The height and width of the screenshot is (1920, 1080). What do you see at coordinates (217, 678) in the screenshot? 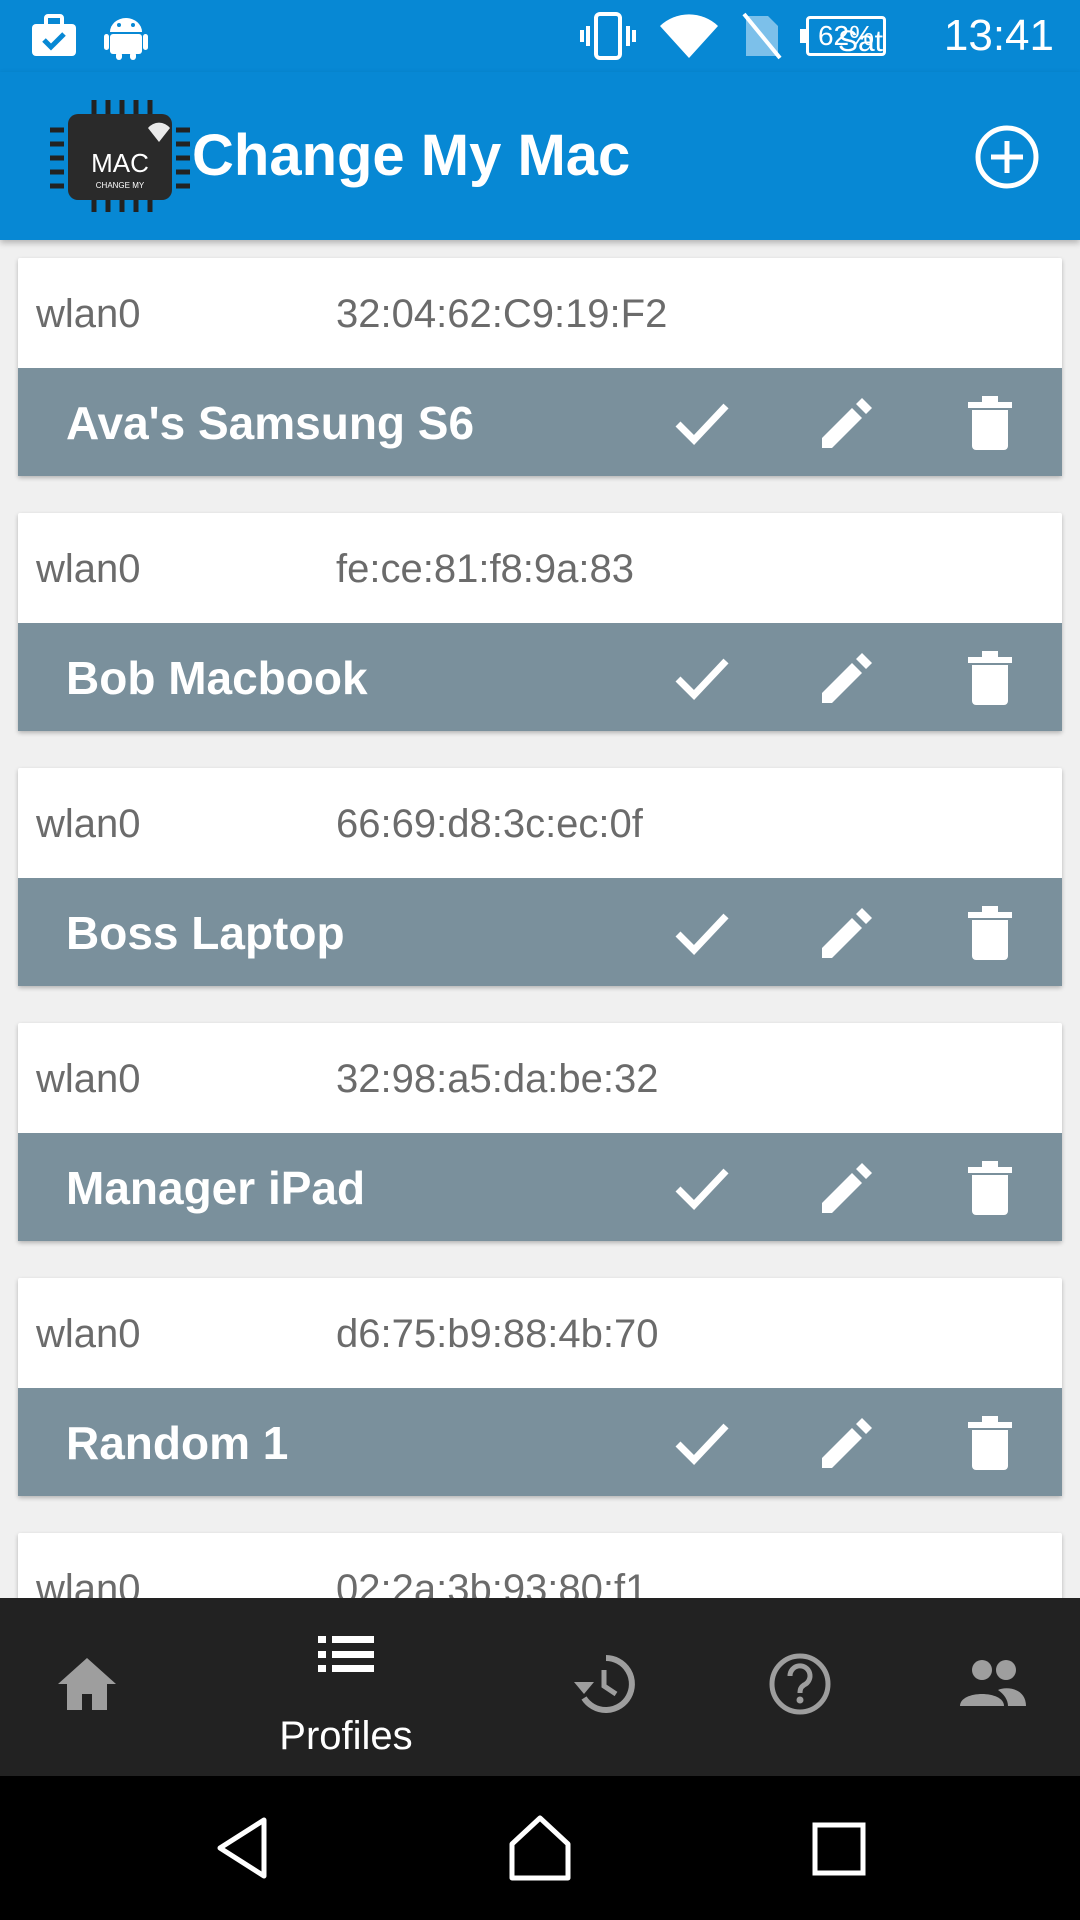
I see `profile-name: Bob Macbook` at bounding box center [217, 678].